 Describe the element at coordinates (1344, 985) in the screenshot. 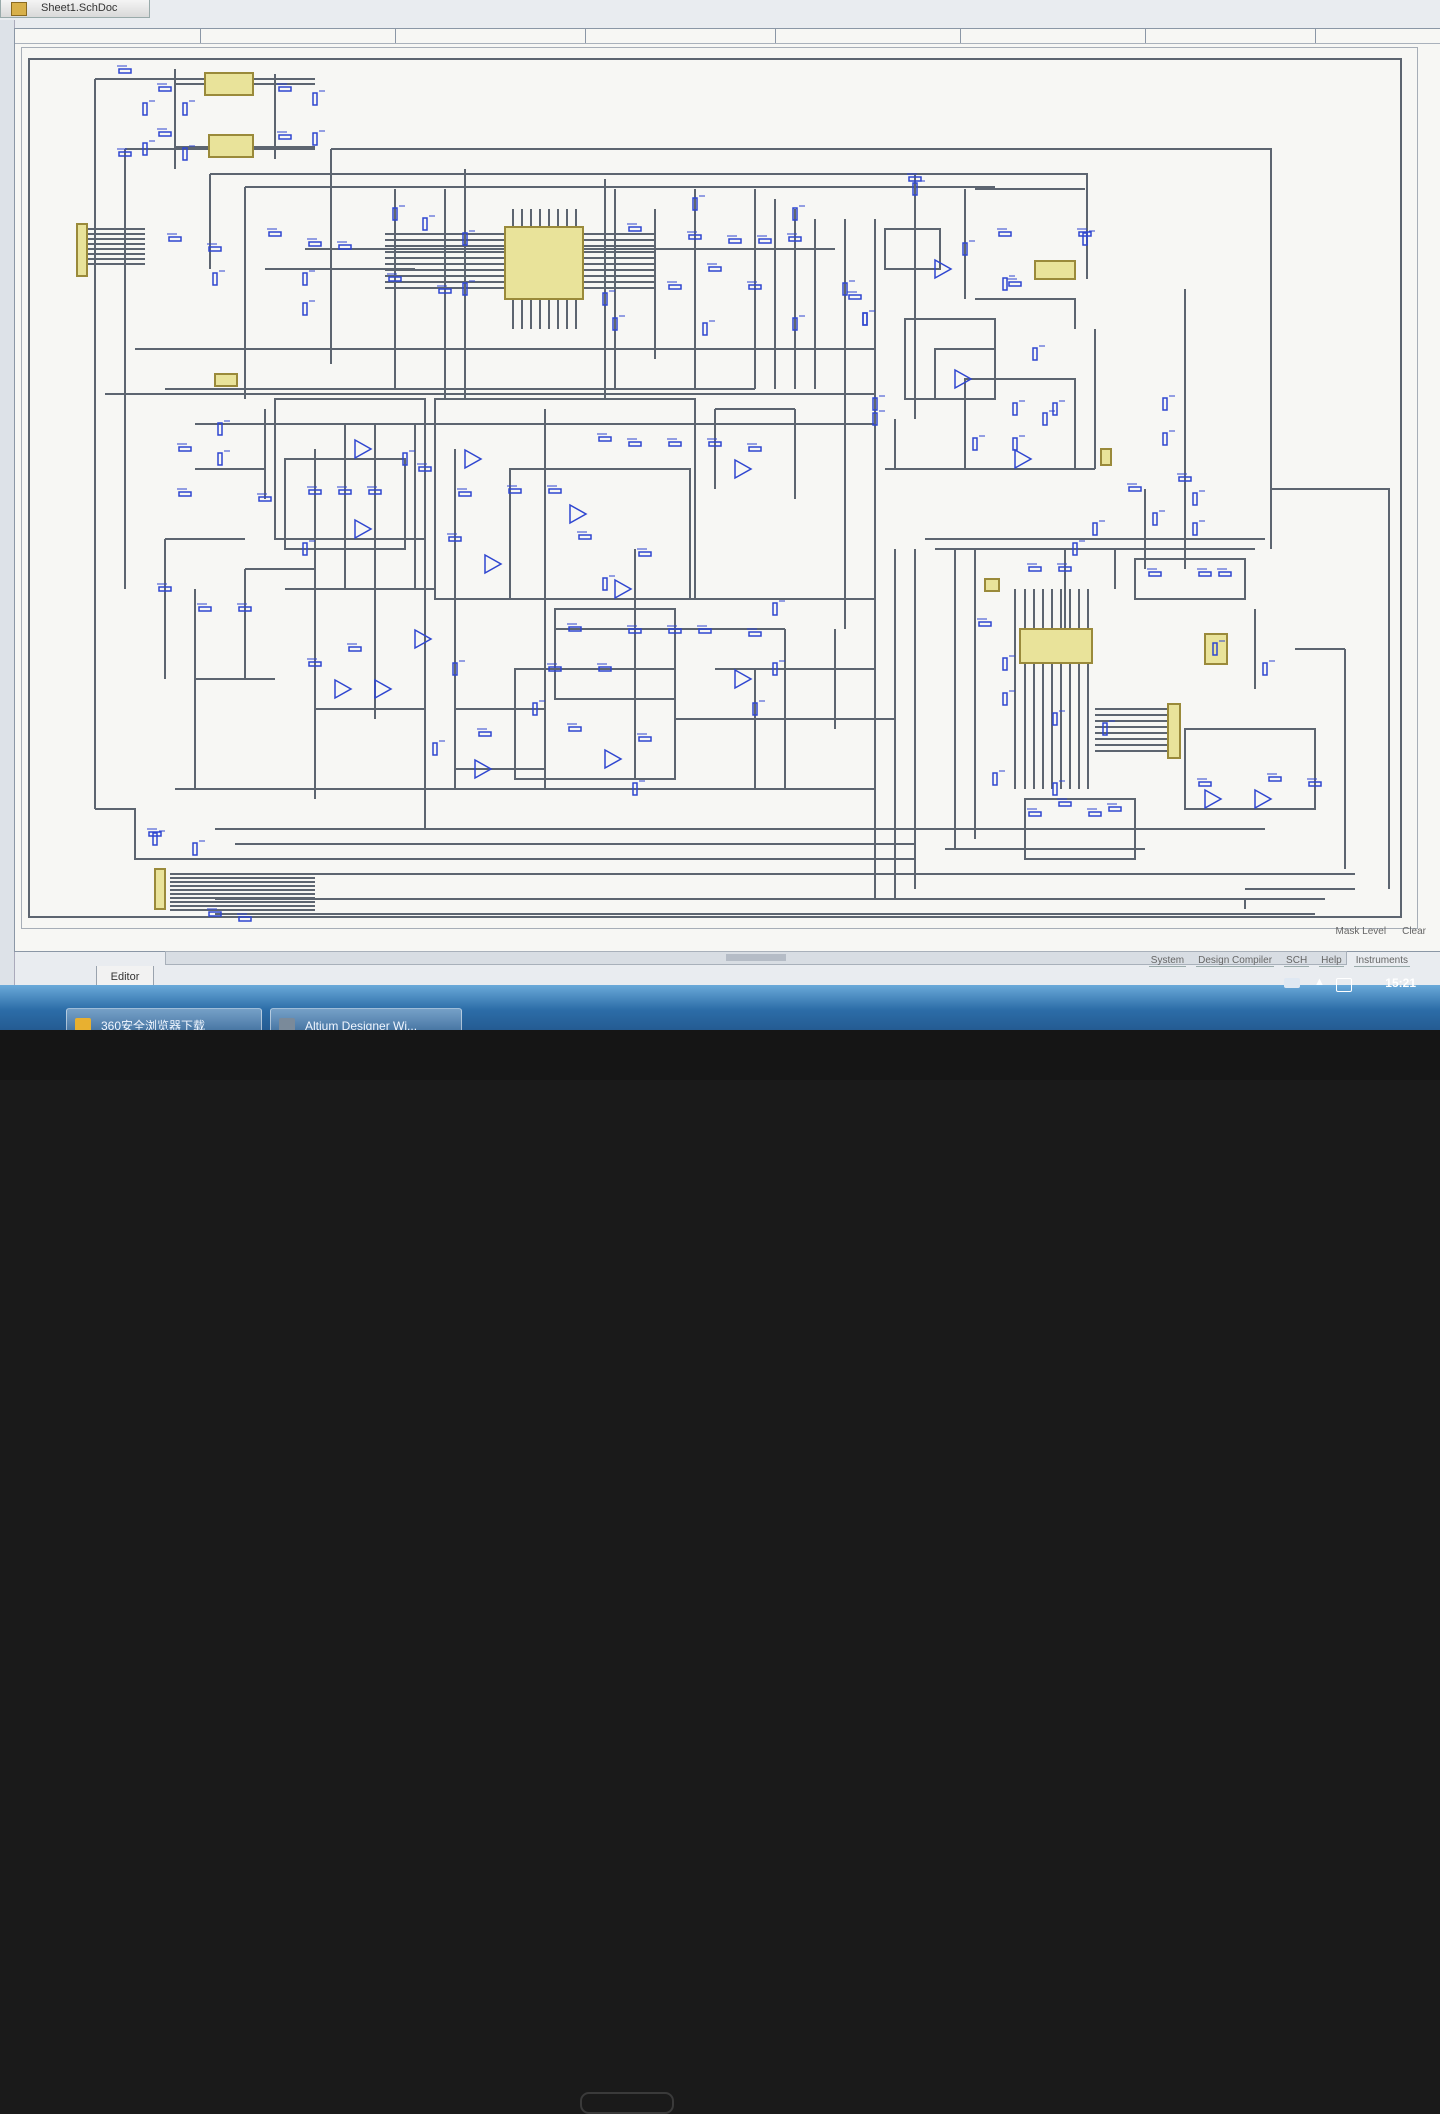

I see `monitor-icon` at that location.